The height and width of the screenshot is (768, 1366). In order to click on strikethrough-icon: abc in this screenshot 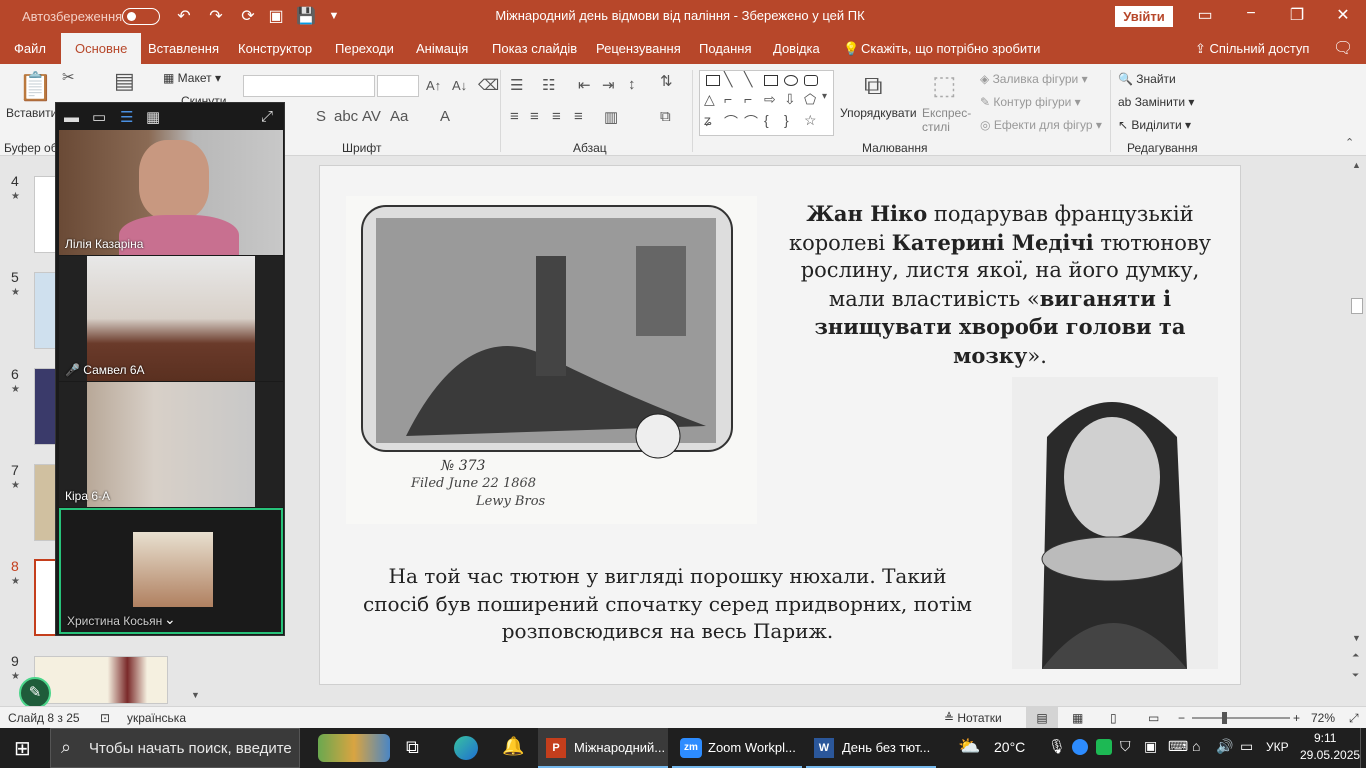, I will do `click(346, 116)`.